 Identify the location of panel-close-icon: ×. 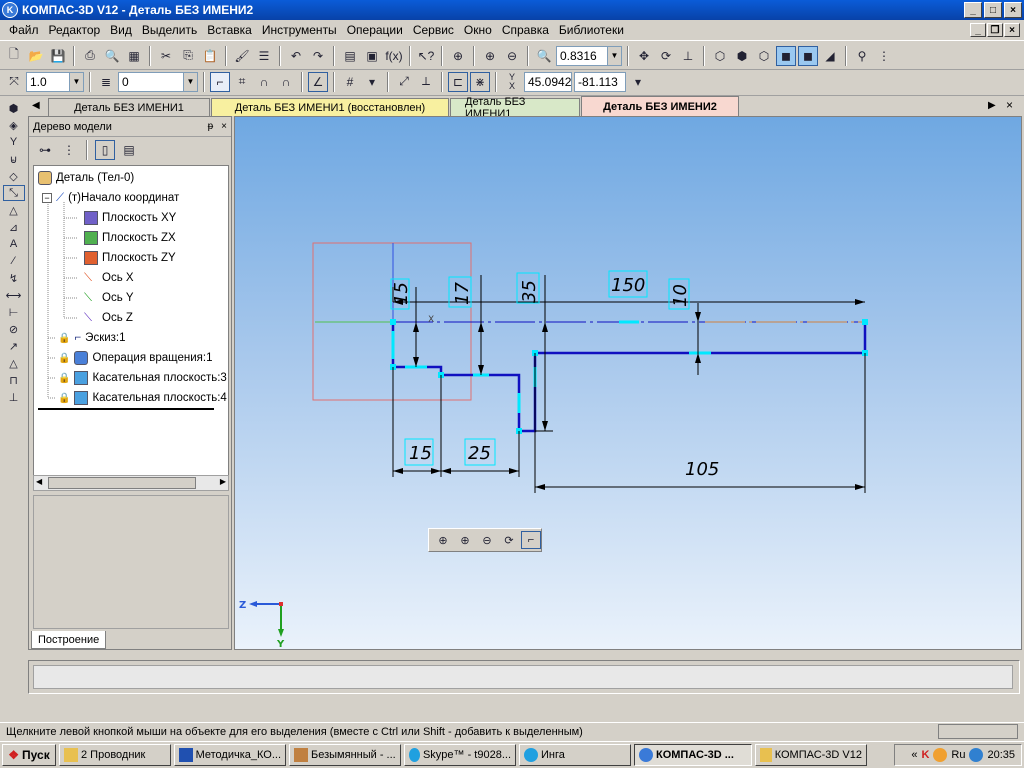
(224, 126).